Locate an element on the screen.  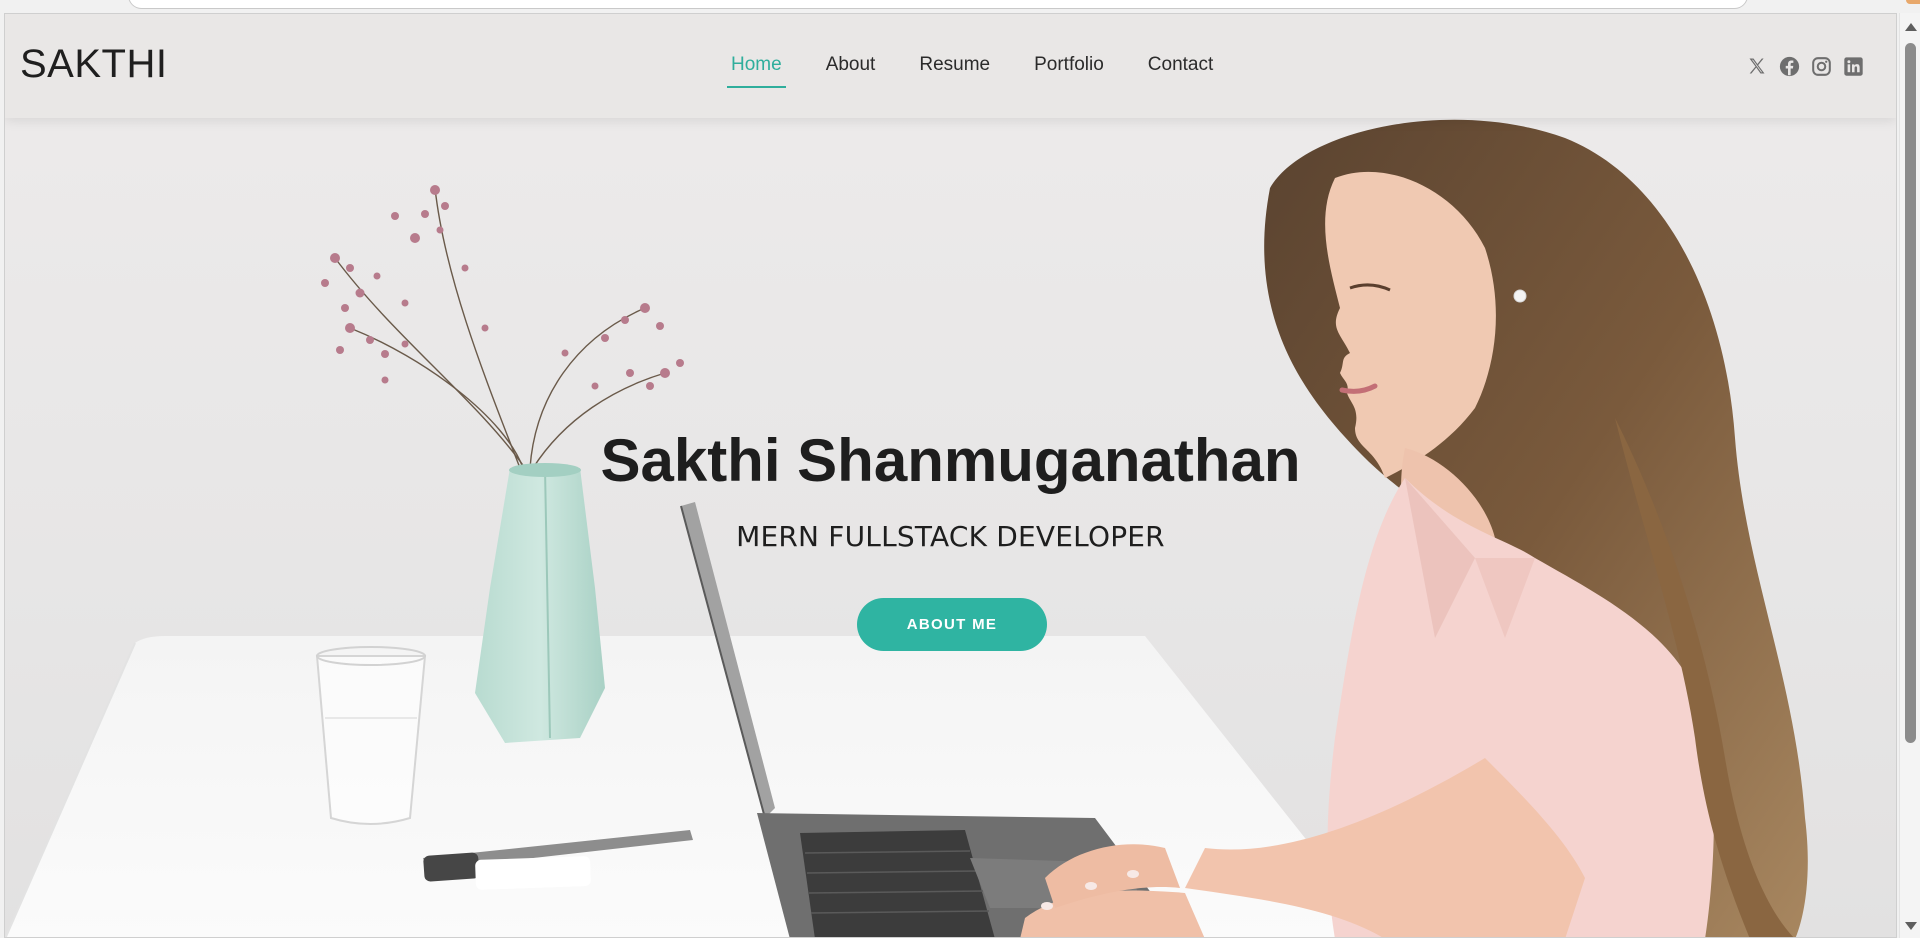
nav-home: Home is located at coordinates (756, 71).